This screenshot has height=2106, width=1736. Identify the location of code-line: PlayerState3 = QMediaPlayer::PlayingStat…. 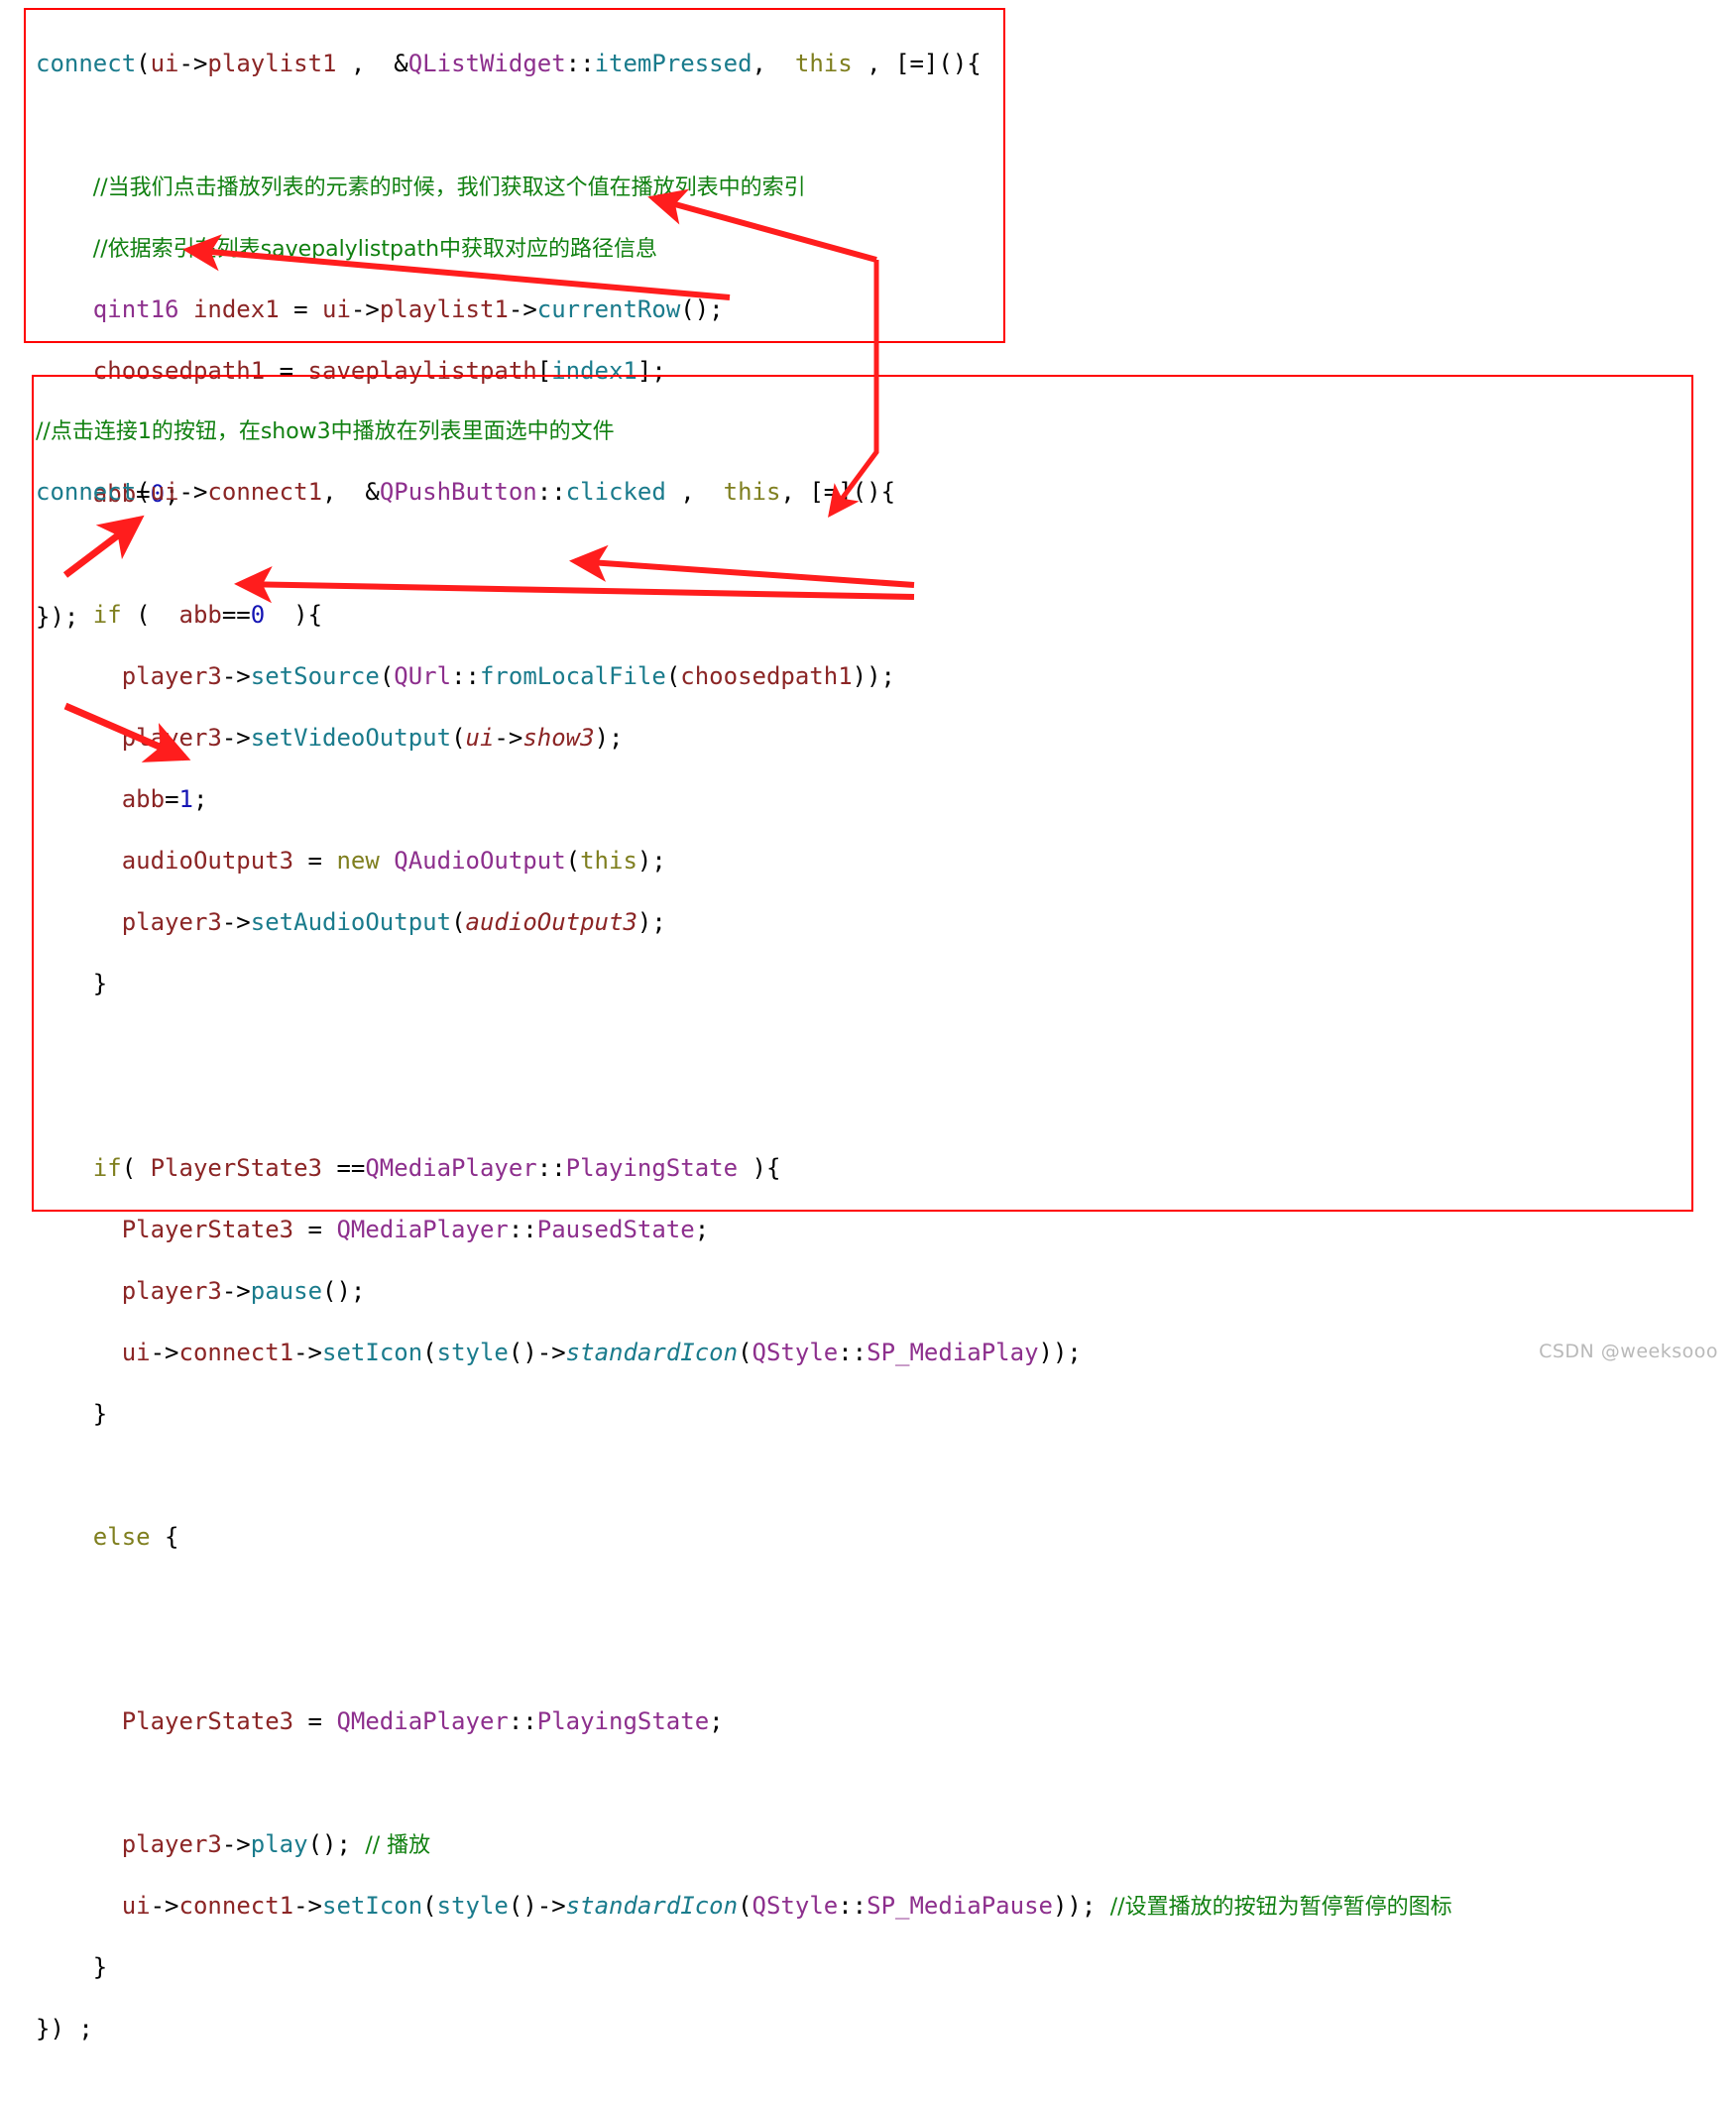
(422, 1721).